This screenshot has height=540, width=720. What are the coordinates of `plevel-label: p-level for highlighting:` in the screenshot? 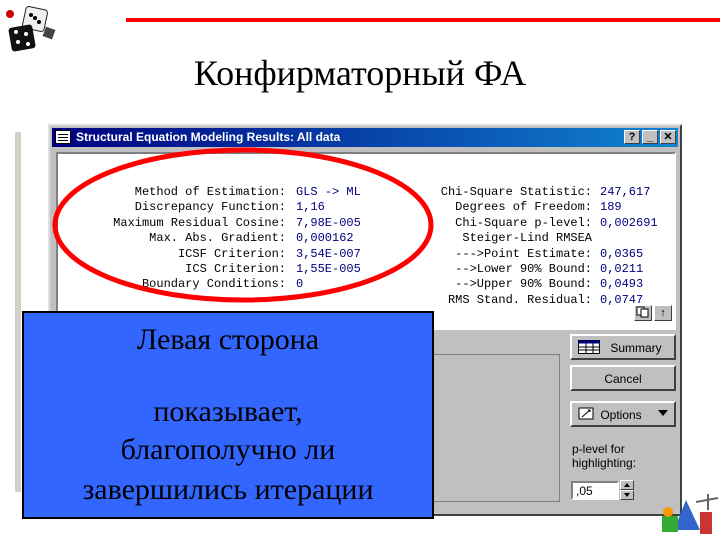 It's located at (604, 456).